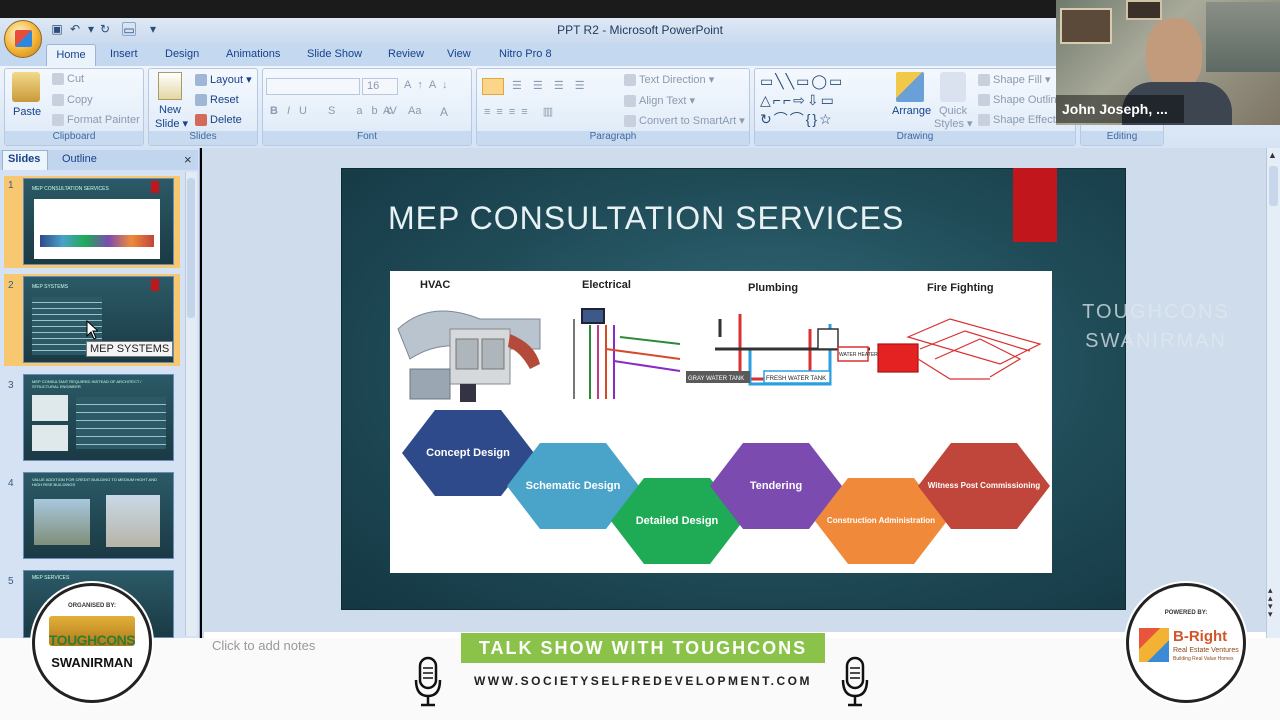 The width and height of the screenshot is (1280, 720). I want to click on arrange-icon, so click(910, 87).